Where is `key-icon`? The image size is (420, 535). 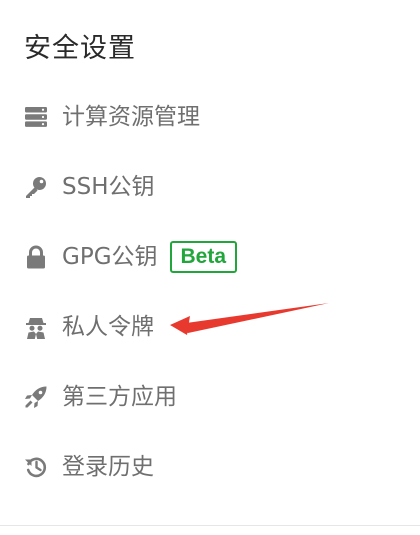
key-icon is located at coordinates (36, 187).